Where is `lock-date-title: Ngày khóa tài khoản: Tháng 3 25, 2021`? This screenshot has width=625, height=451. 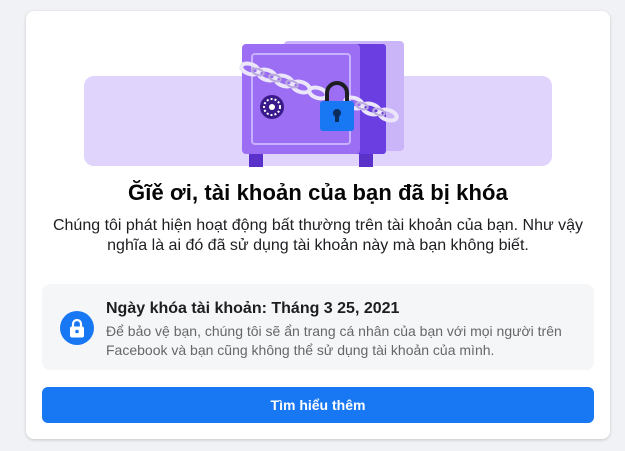 lock-date-title: Ngày khóa tài khoản: Tháng 3 25, 2021 is located at coordinates (253, 308).